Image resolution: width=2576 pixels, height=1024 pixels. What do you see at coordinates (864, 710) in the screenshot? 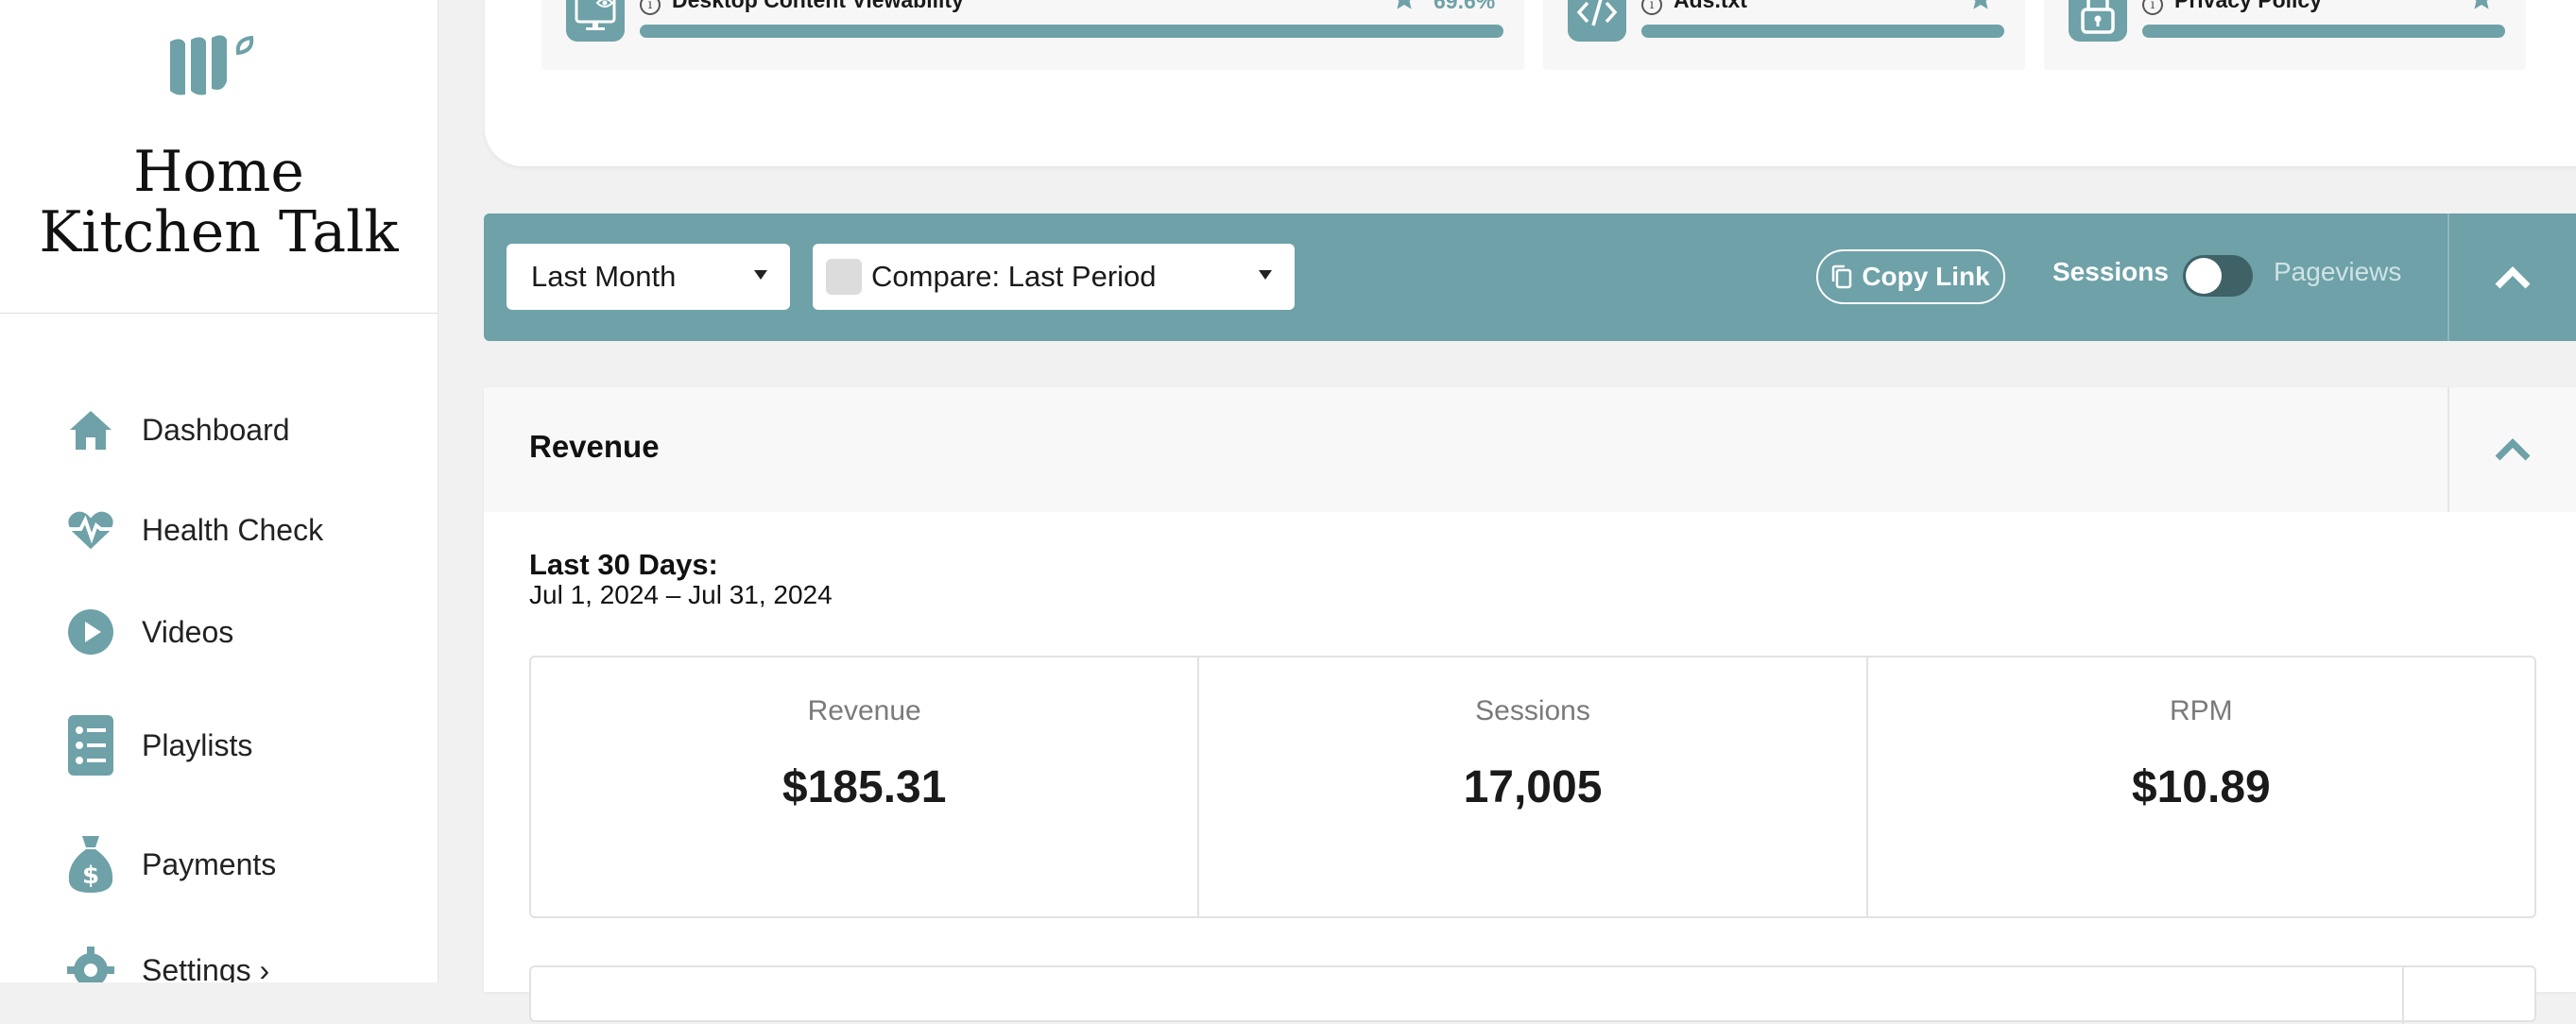
I see `stat-label: Revenue` at bounding box center [864, 710].